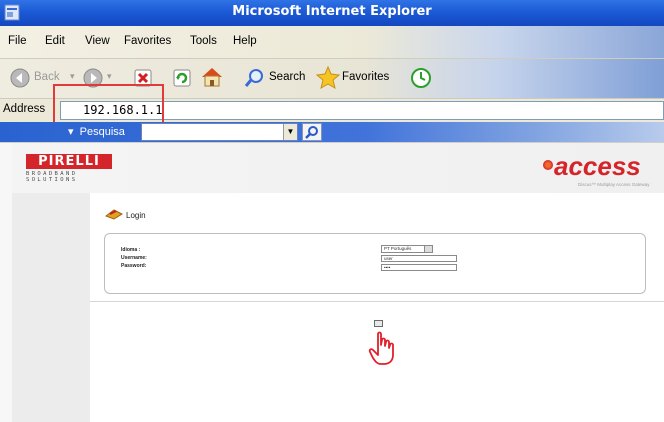 This screenshot has width=664, height=422. I want to click on search-button: Search, so click(287, 77).